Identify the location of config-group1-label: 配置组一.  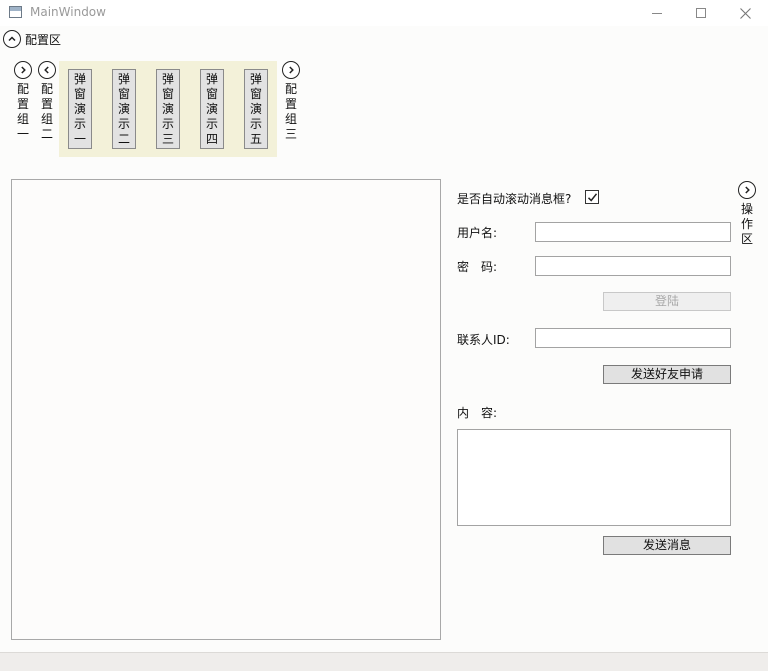
(22, 111).